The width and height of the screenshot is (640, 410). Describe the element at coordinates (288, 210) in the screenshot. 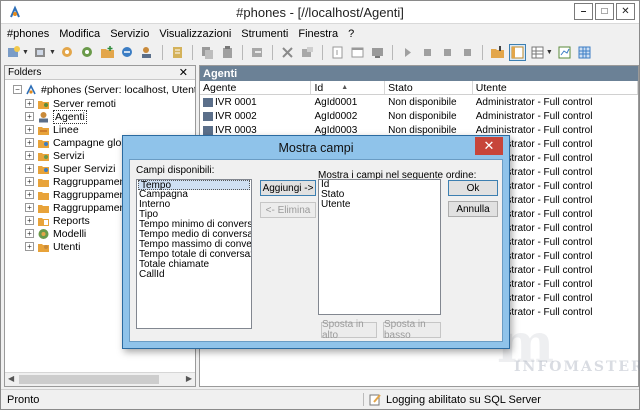

I see `remove-field-button: <- Elimina` at that location.